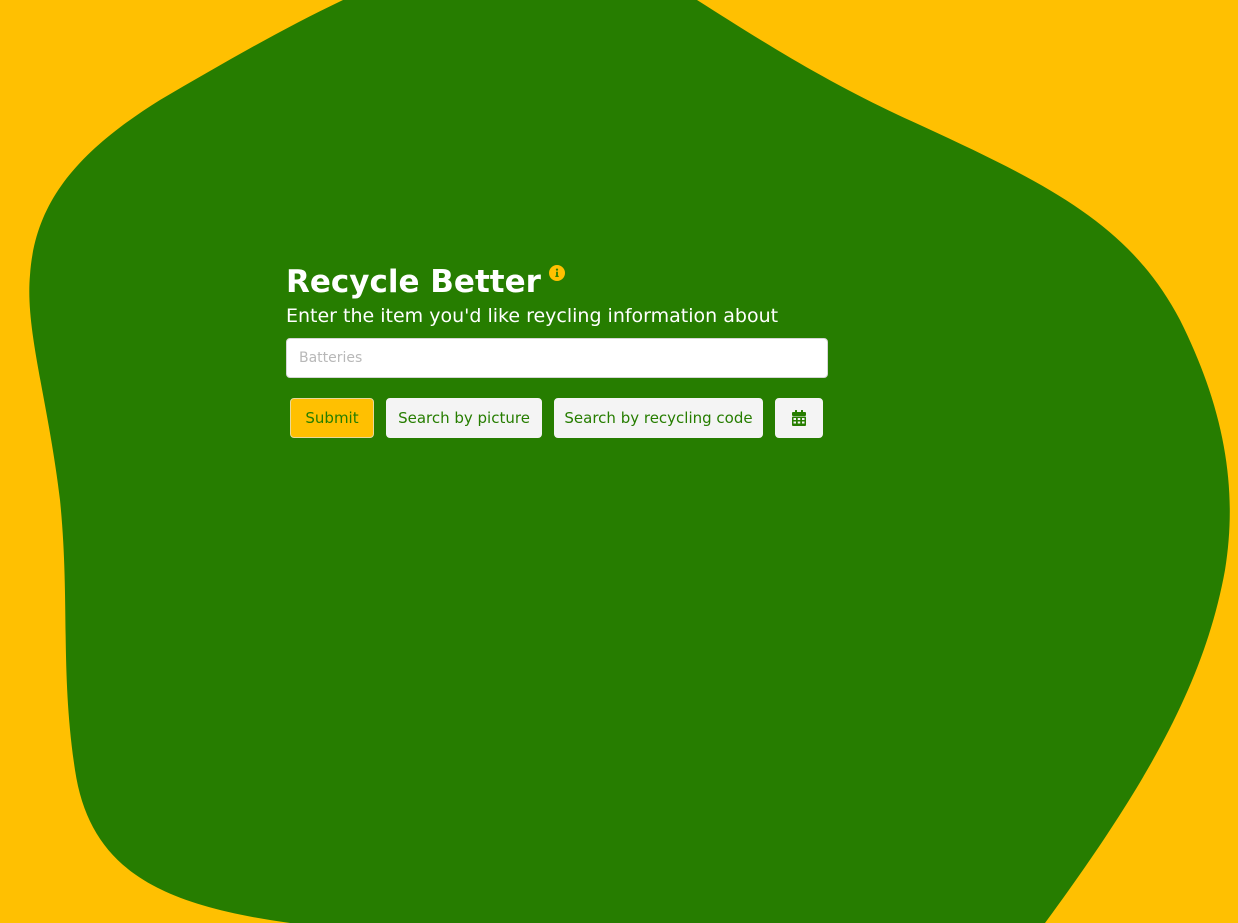 This screenshot has height=923, width=1238. Describe the element at coordinates (658, 418) in the screenshot. I see `search-by-recycling-code-button: Search by recycling code` at that location.